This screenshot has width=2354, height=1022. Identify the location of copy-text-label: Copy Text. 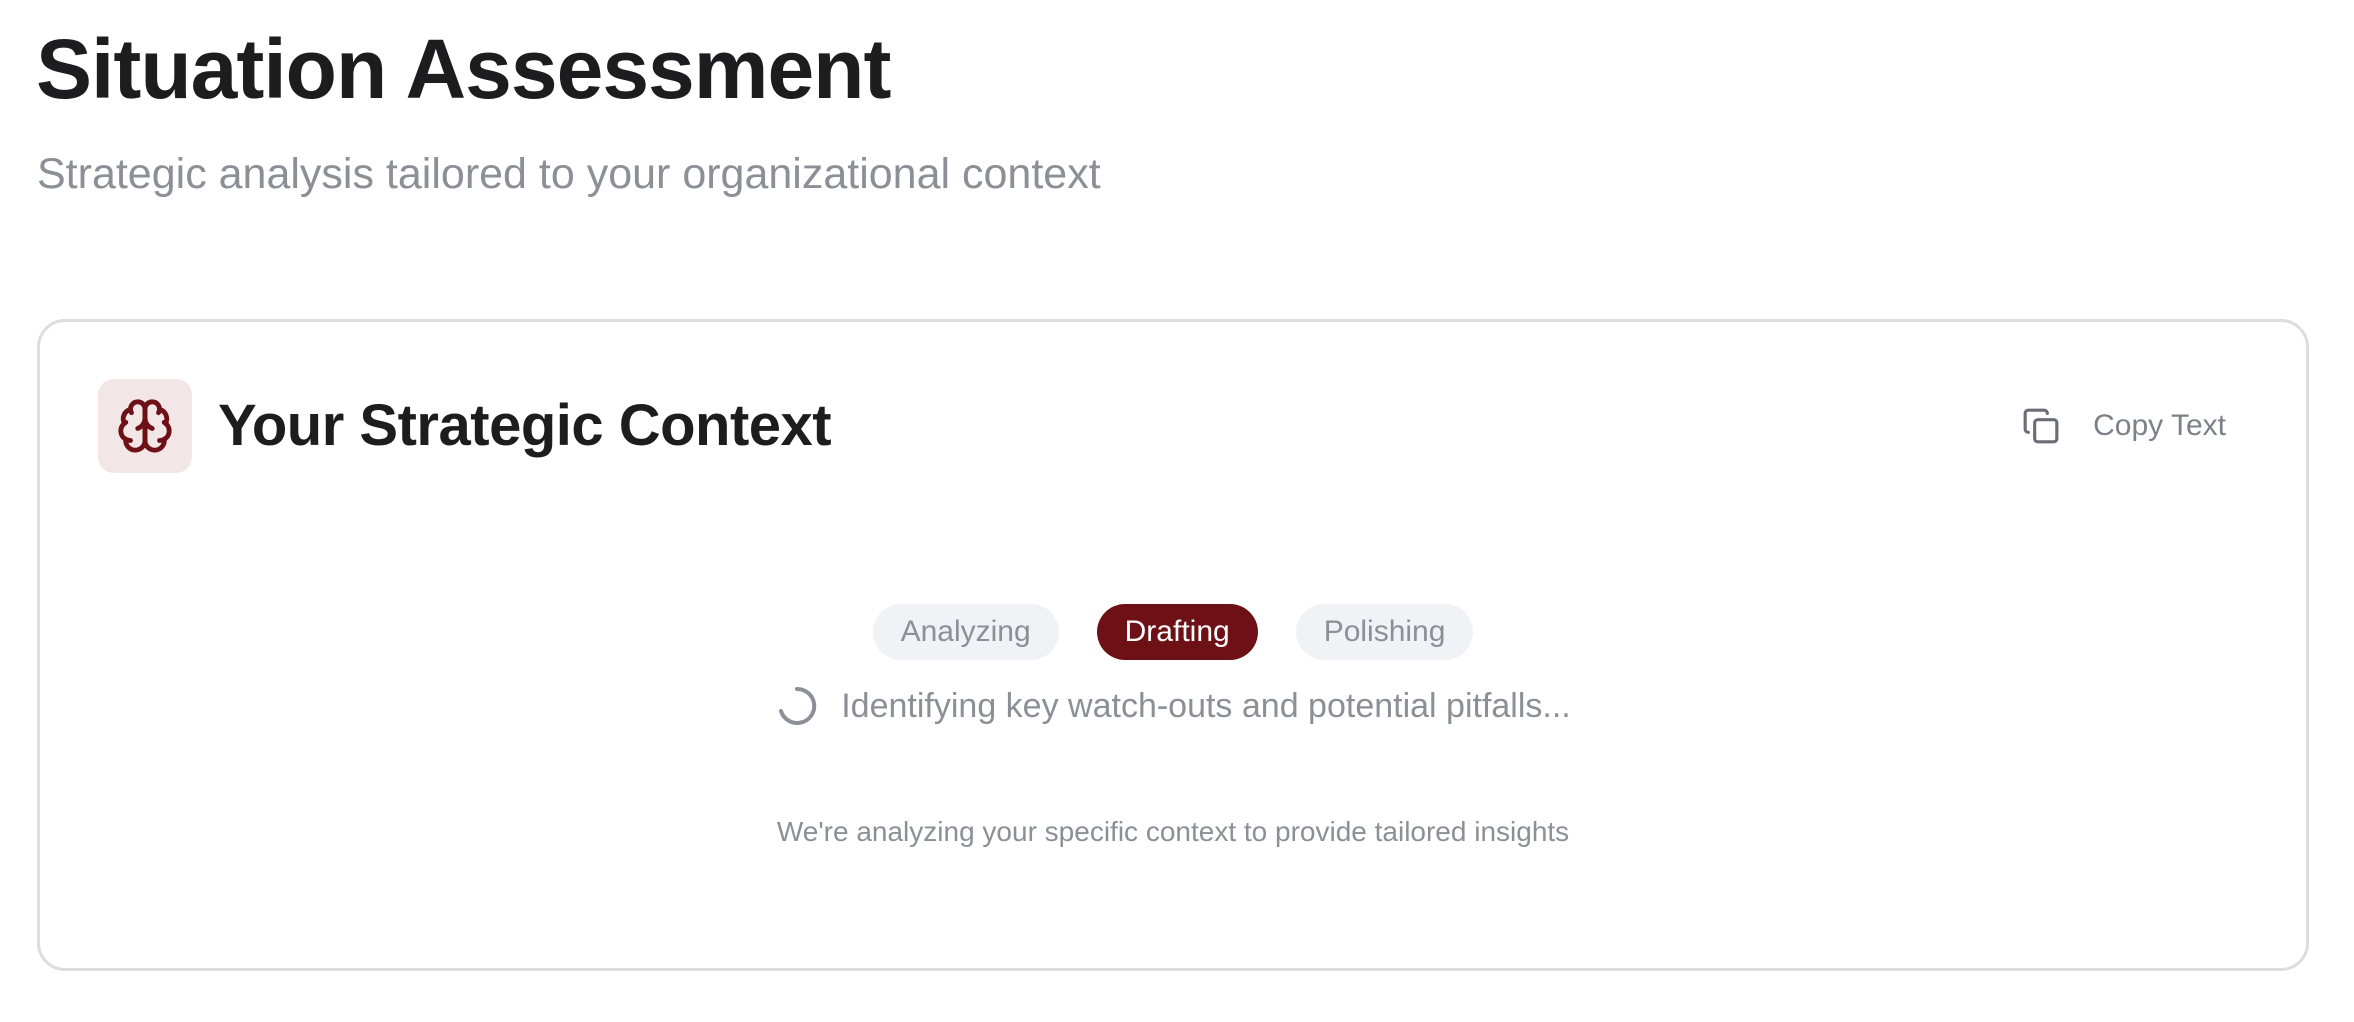
(2159, 425).